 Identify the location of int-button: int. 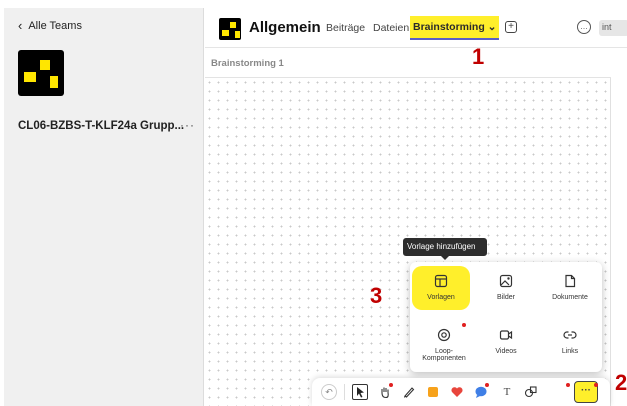
(613, 28).